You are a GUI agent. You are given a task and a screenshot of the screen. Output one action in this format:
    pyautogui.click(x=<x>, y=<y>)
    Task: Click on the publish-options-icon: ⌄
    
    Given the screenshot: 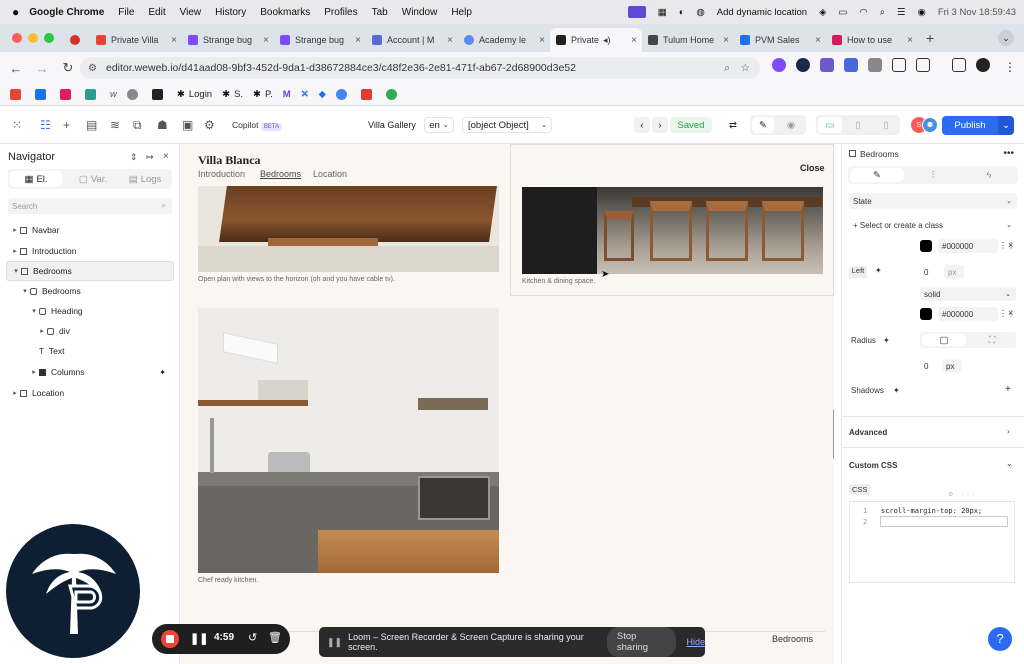 What is the action you would take?
    pyautogui.click(x=1006, y=125)
    